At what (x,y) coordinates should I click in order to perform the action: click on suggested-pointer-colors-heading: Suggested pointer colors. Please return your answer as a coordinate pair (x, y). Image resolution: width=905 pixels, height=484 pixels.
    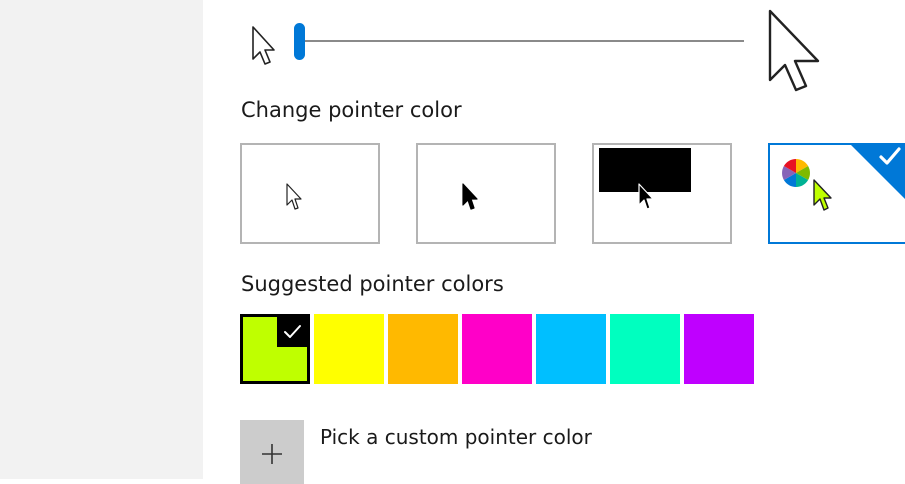
    Looking at the image, I should click on (372, 284).